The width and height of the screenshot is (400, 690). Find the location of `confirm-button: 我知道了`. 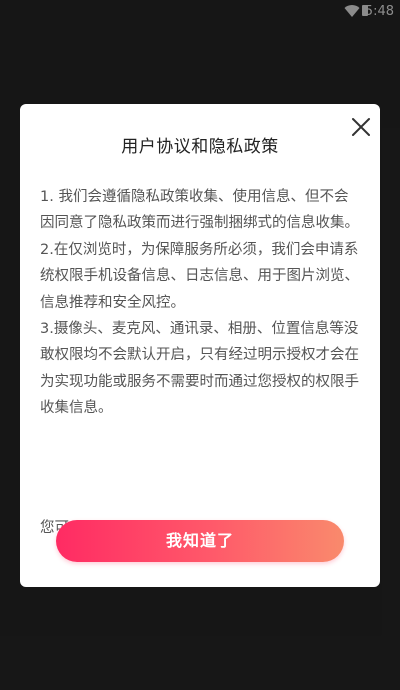

confirm-button: 我知道了 is located at coordinates (200, 541).